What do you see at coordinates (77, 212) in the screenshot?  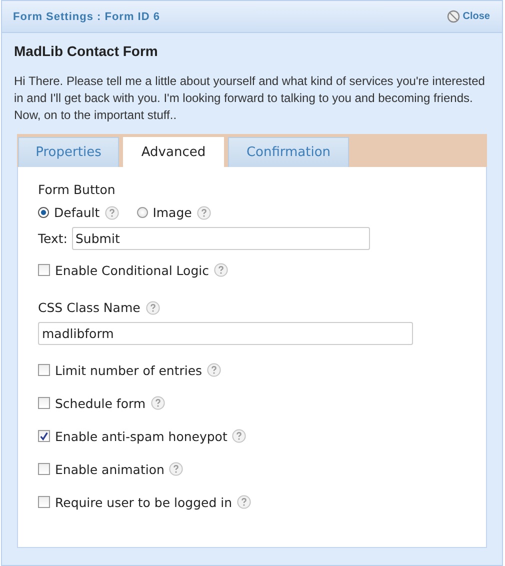 I see `radio-label: Default` at bounding box center [77, 212].